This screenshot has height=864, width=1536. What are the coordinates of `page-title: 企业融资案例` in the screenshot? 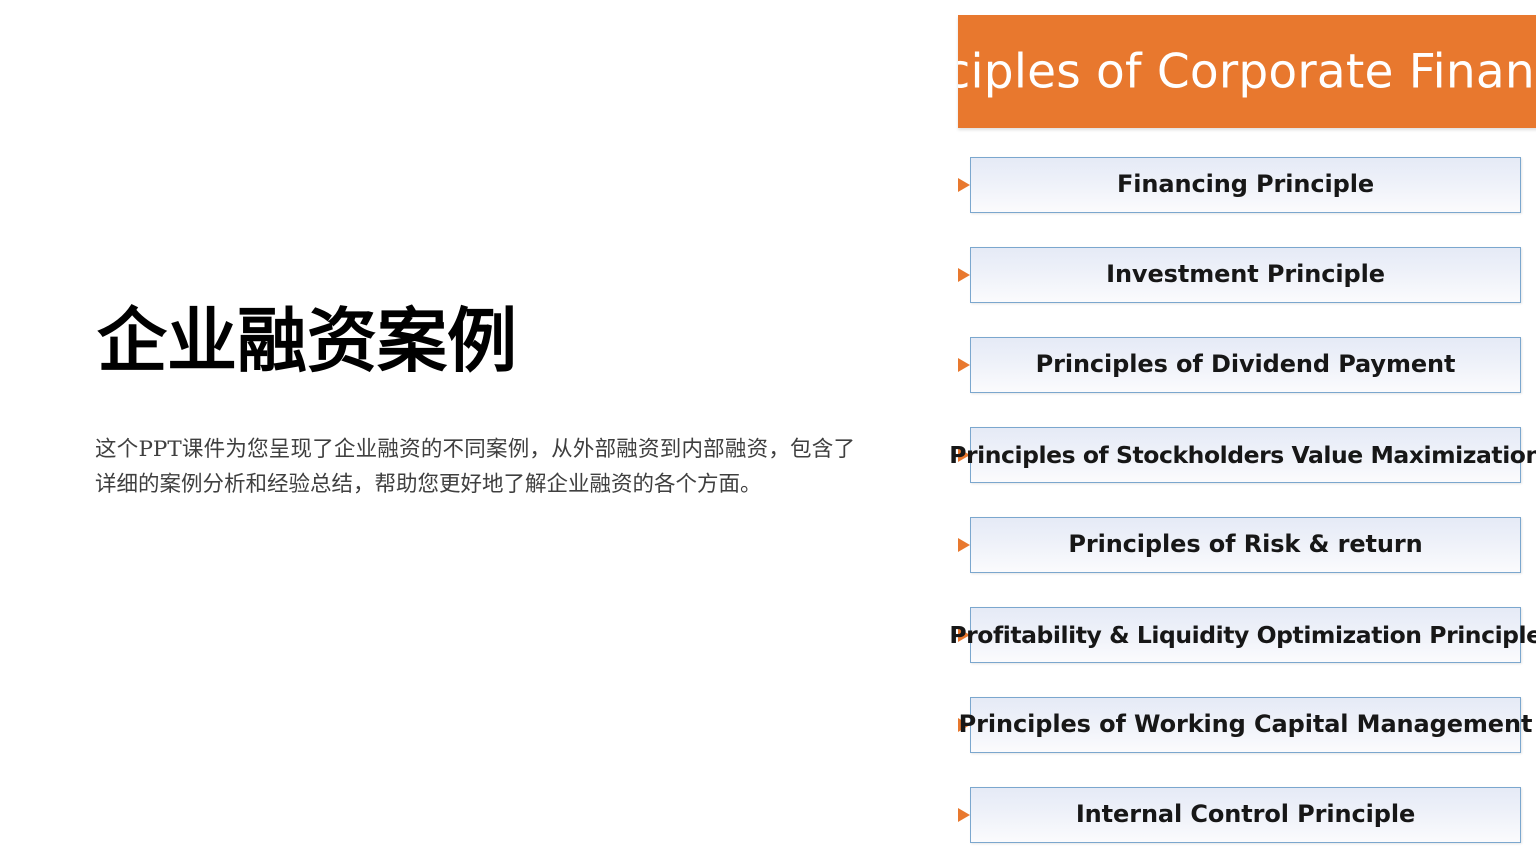 It's located at (307, 340).